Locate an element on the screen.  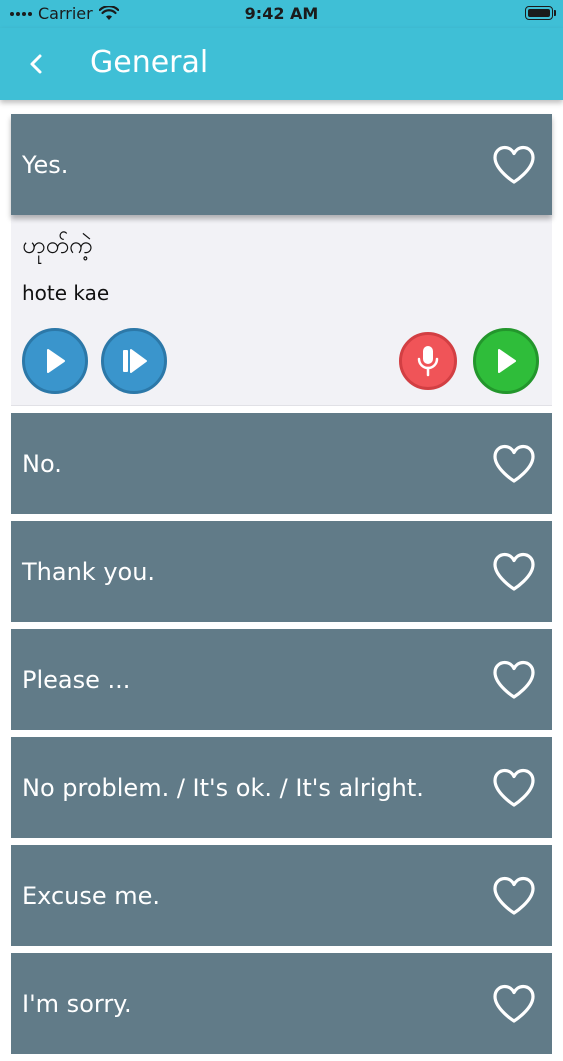
microphone-icon is located at coordinates (428, 361).